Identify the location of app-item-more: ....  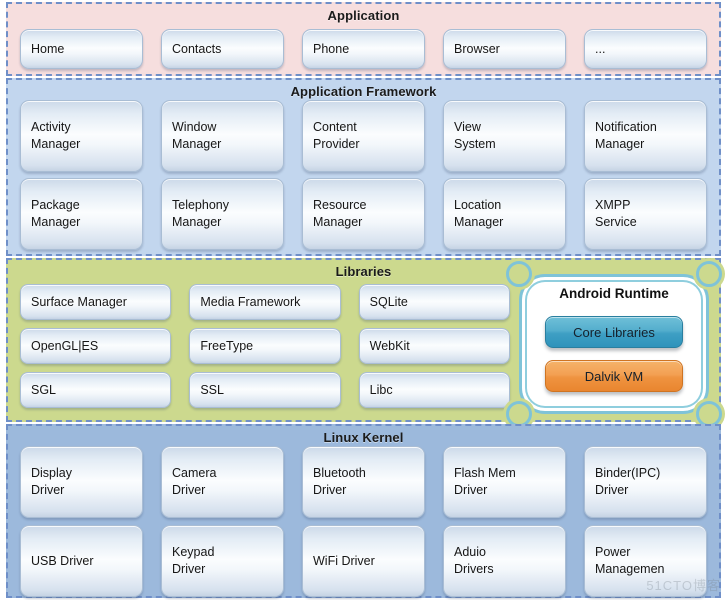
(645, 49).